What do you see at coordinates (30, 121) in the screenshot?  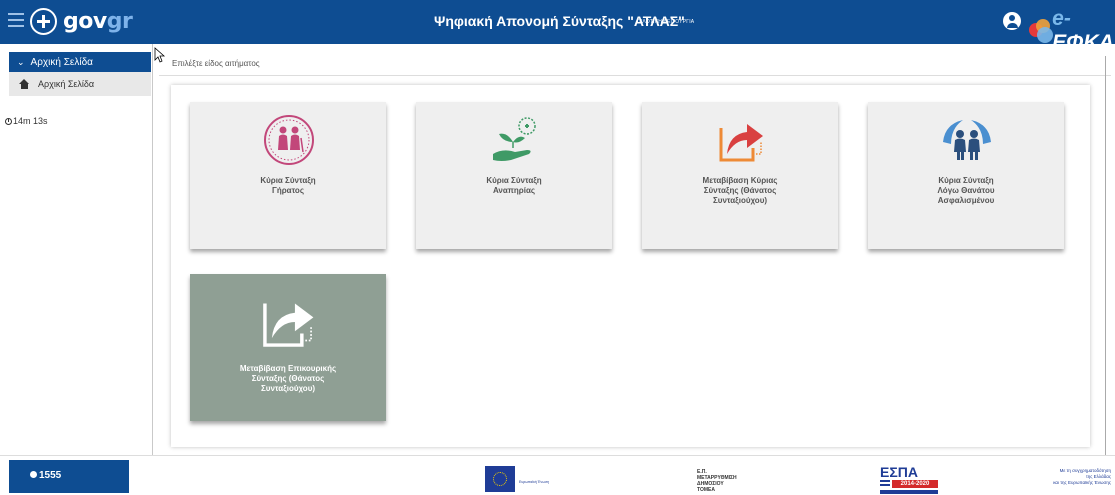 I see `session-timer-value: 14m 13s` at bounding box center [30, 121].